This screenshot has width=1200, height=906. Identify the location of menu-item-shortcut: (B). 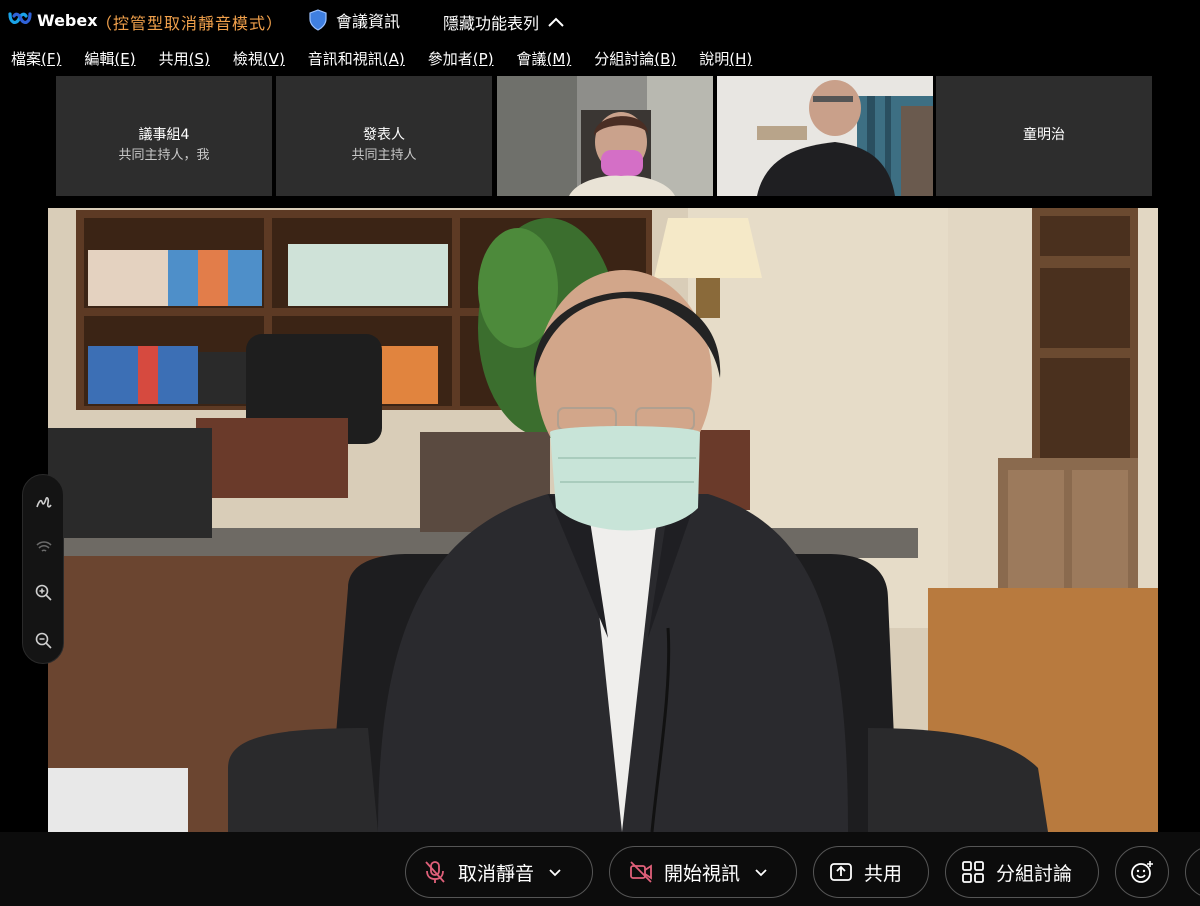
(665, 59).